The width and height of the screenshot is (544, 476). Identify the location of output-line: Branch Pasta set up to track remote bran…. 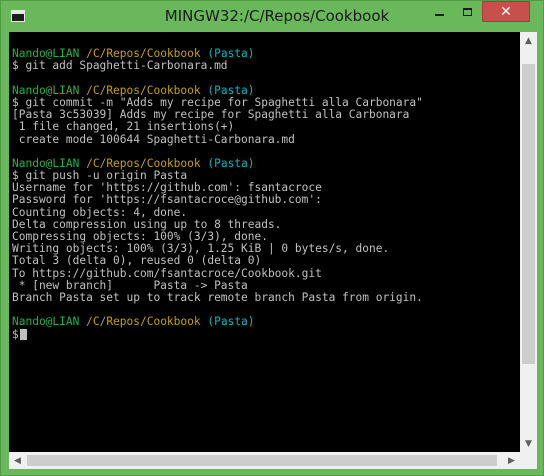
(217, 297).